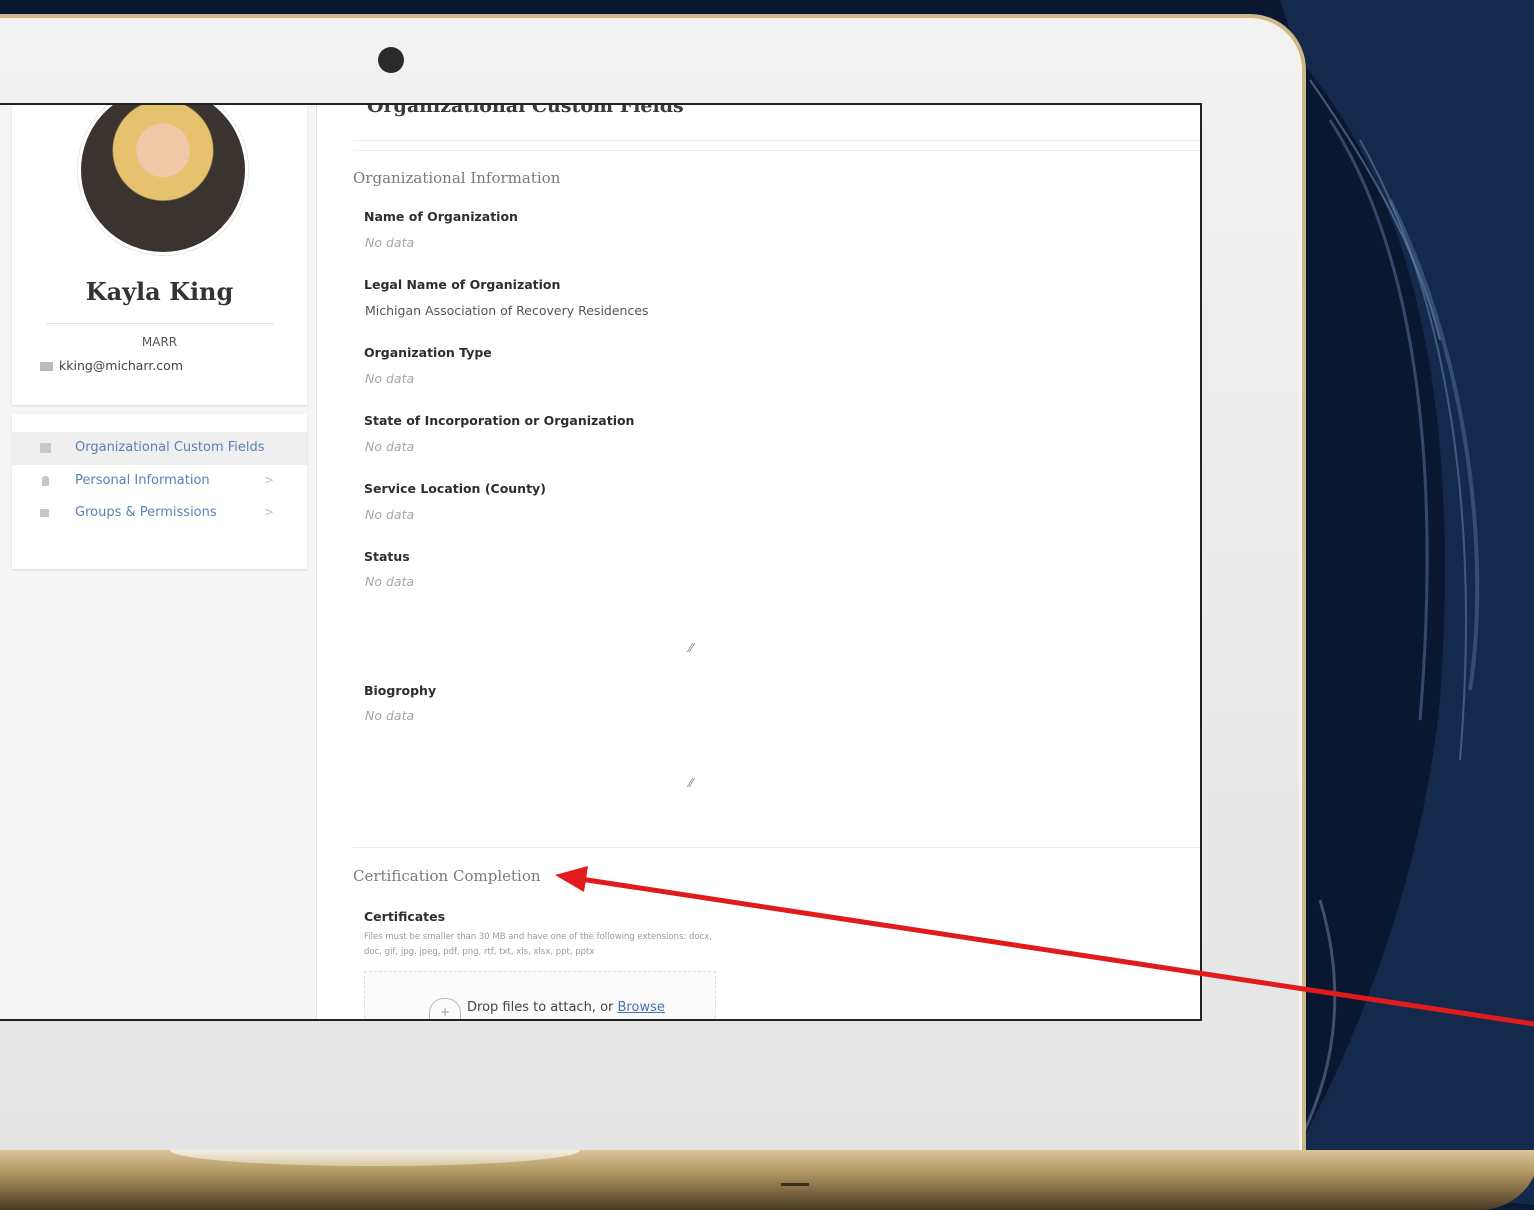 The image size is (1534, 1210). What do you see at coordinates (389, 242) in the screenshot?
I see `field-value-name-of-organization: No data` at bounding box center [389, 242].